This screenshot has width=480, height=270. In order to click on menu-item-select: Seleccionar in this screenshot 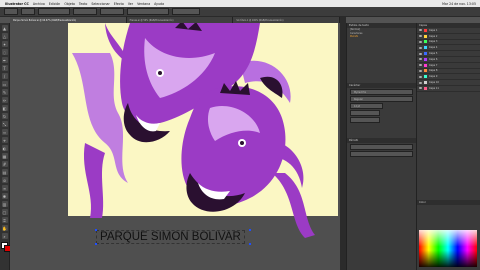, I will do `click(100, 4)`.